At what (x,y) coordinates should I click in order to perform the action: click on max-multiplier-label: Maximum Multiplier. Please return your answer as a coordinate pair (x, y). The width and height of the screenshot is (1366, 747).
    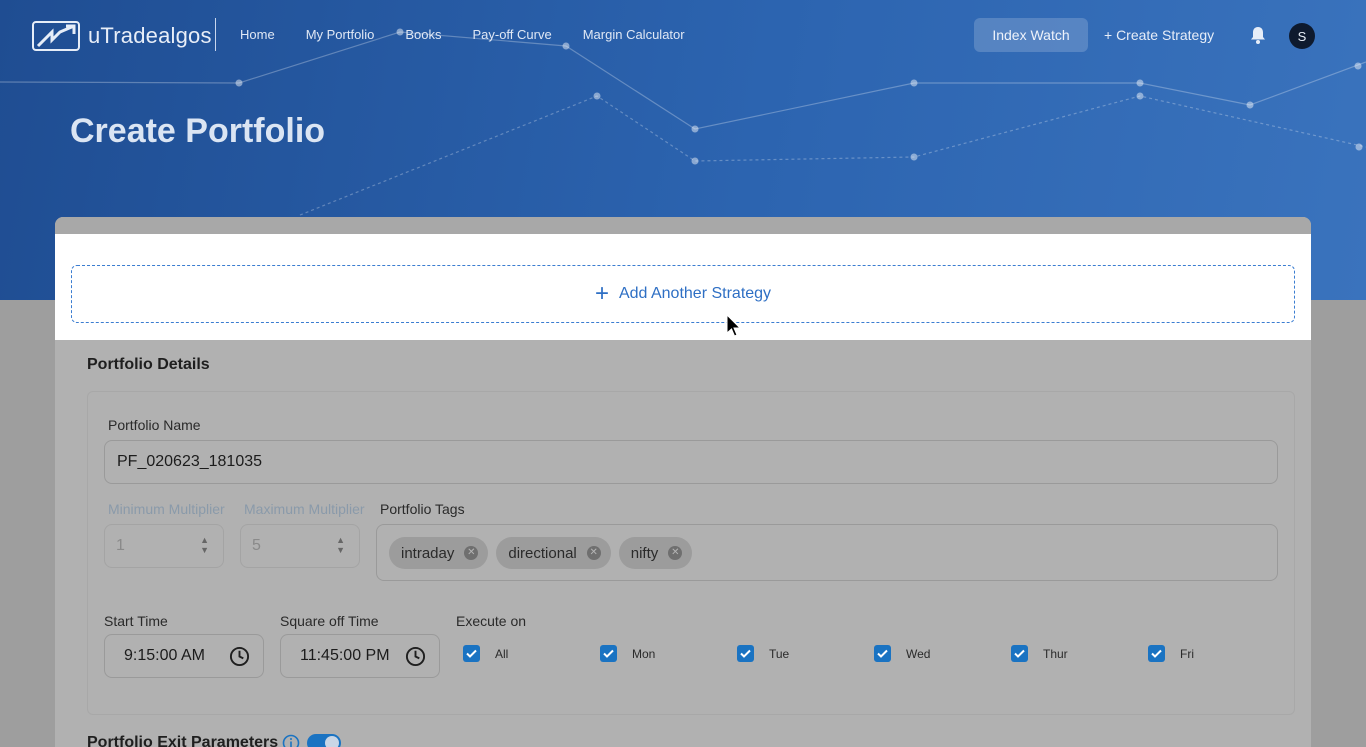
    Looking at the image, I should click on (304, 509).